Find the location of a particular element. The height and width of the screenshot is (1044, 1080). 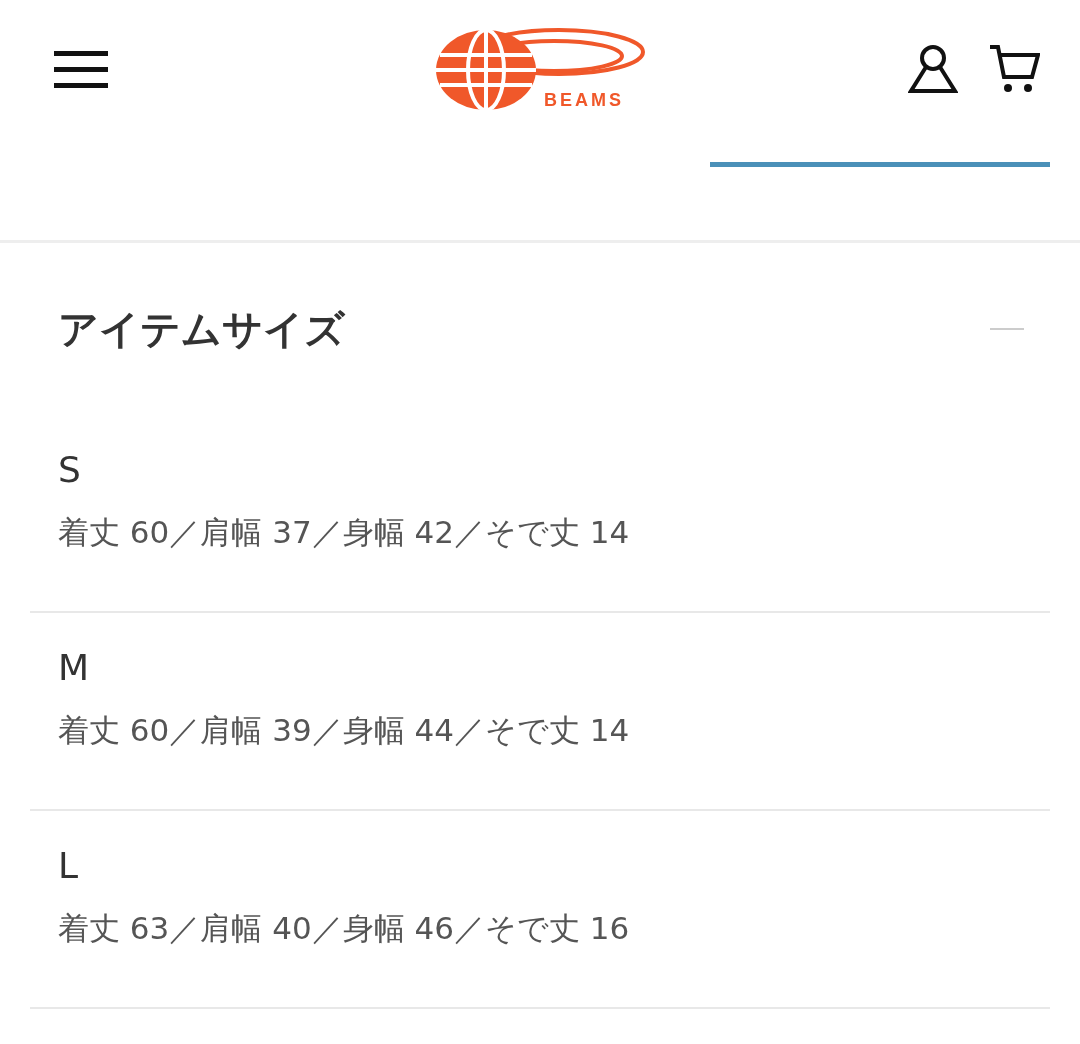

section-title: アイテムサイズ is located at coordinates (201, 329).